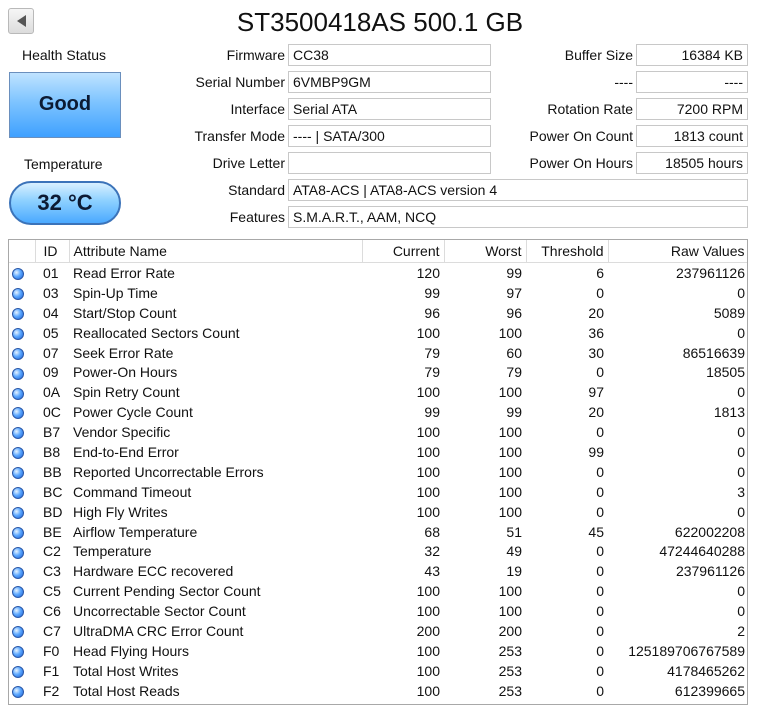 This screenshot has width=760, height=720. Describe the element at coordinates (590, 109) in the screenshot. I see `rotation-rate-label: Rotation Rate` at that location.